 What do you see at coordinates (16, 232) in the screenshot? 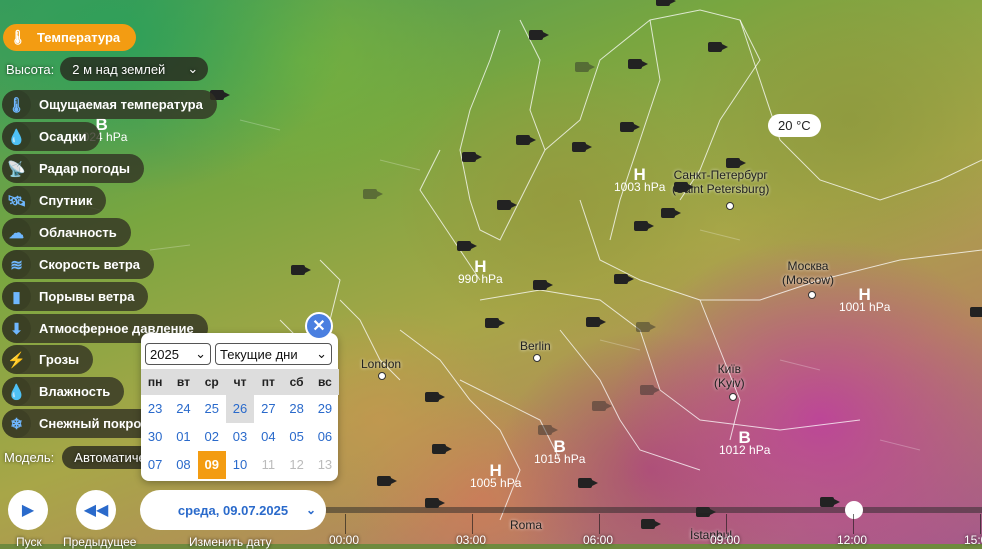
I see `cloud-icon: ☁` at bounding box center [16, 232].